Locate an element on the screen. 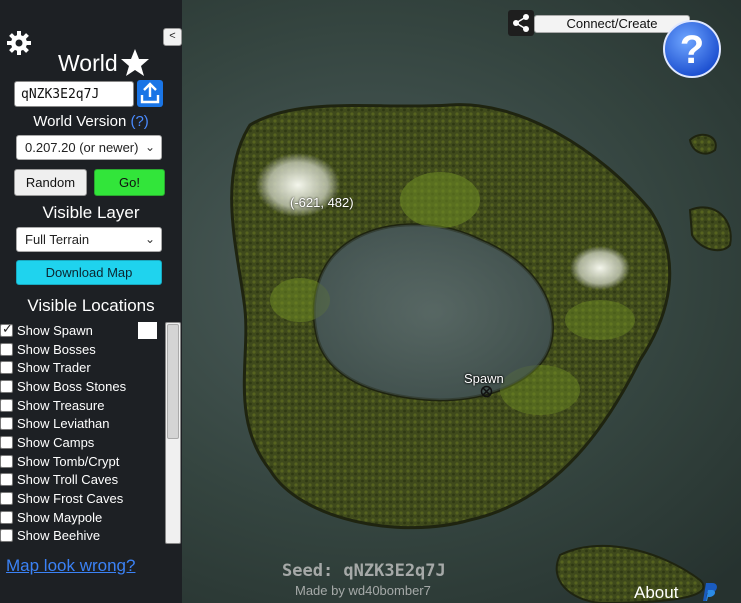 The width and height of the screenshot is (741, 603). help-button: ? is located at coordinates (693, 49).